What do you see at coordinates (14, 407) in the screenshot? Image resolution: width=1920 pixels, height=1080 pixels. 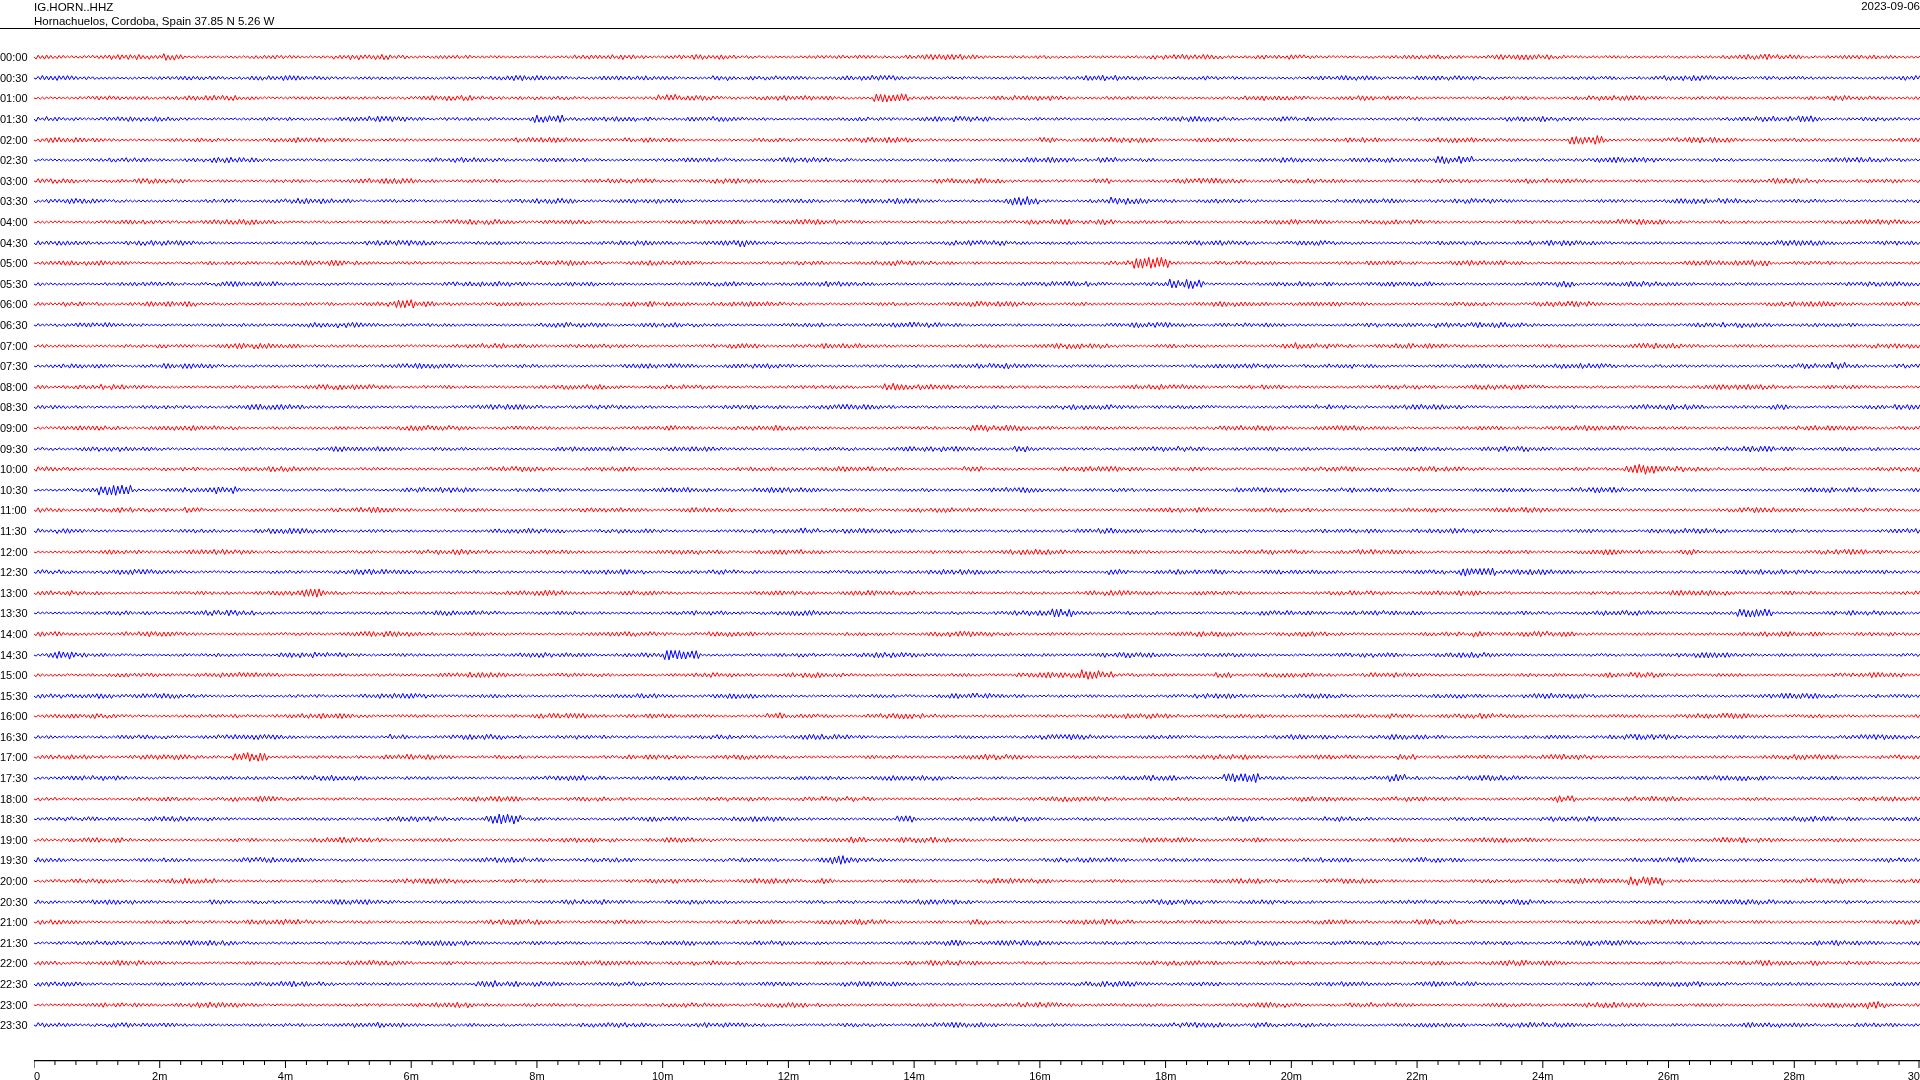 I see `row-time-label: 08:30` at bounding box center [14, 407].